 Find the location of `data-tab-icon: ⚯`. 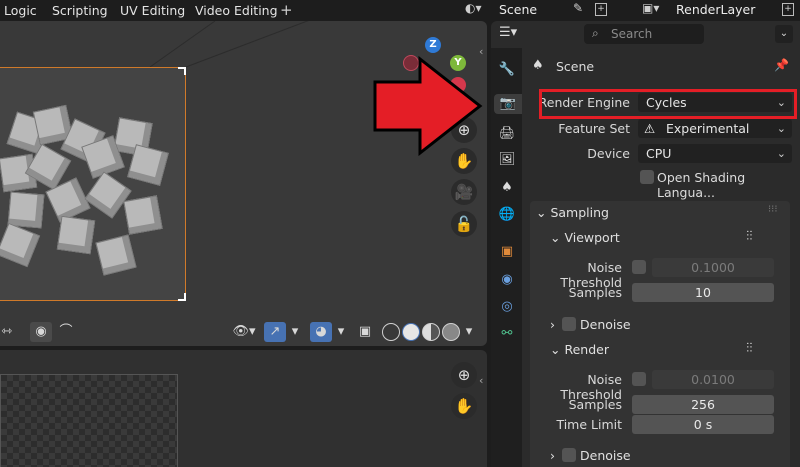

data-tab-icon: ⚯ is located at coordinates (507, 334).